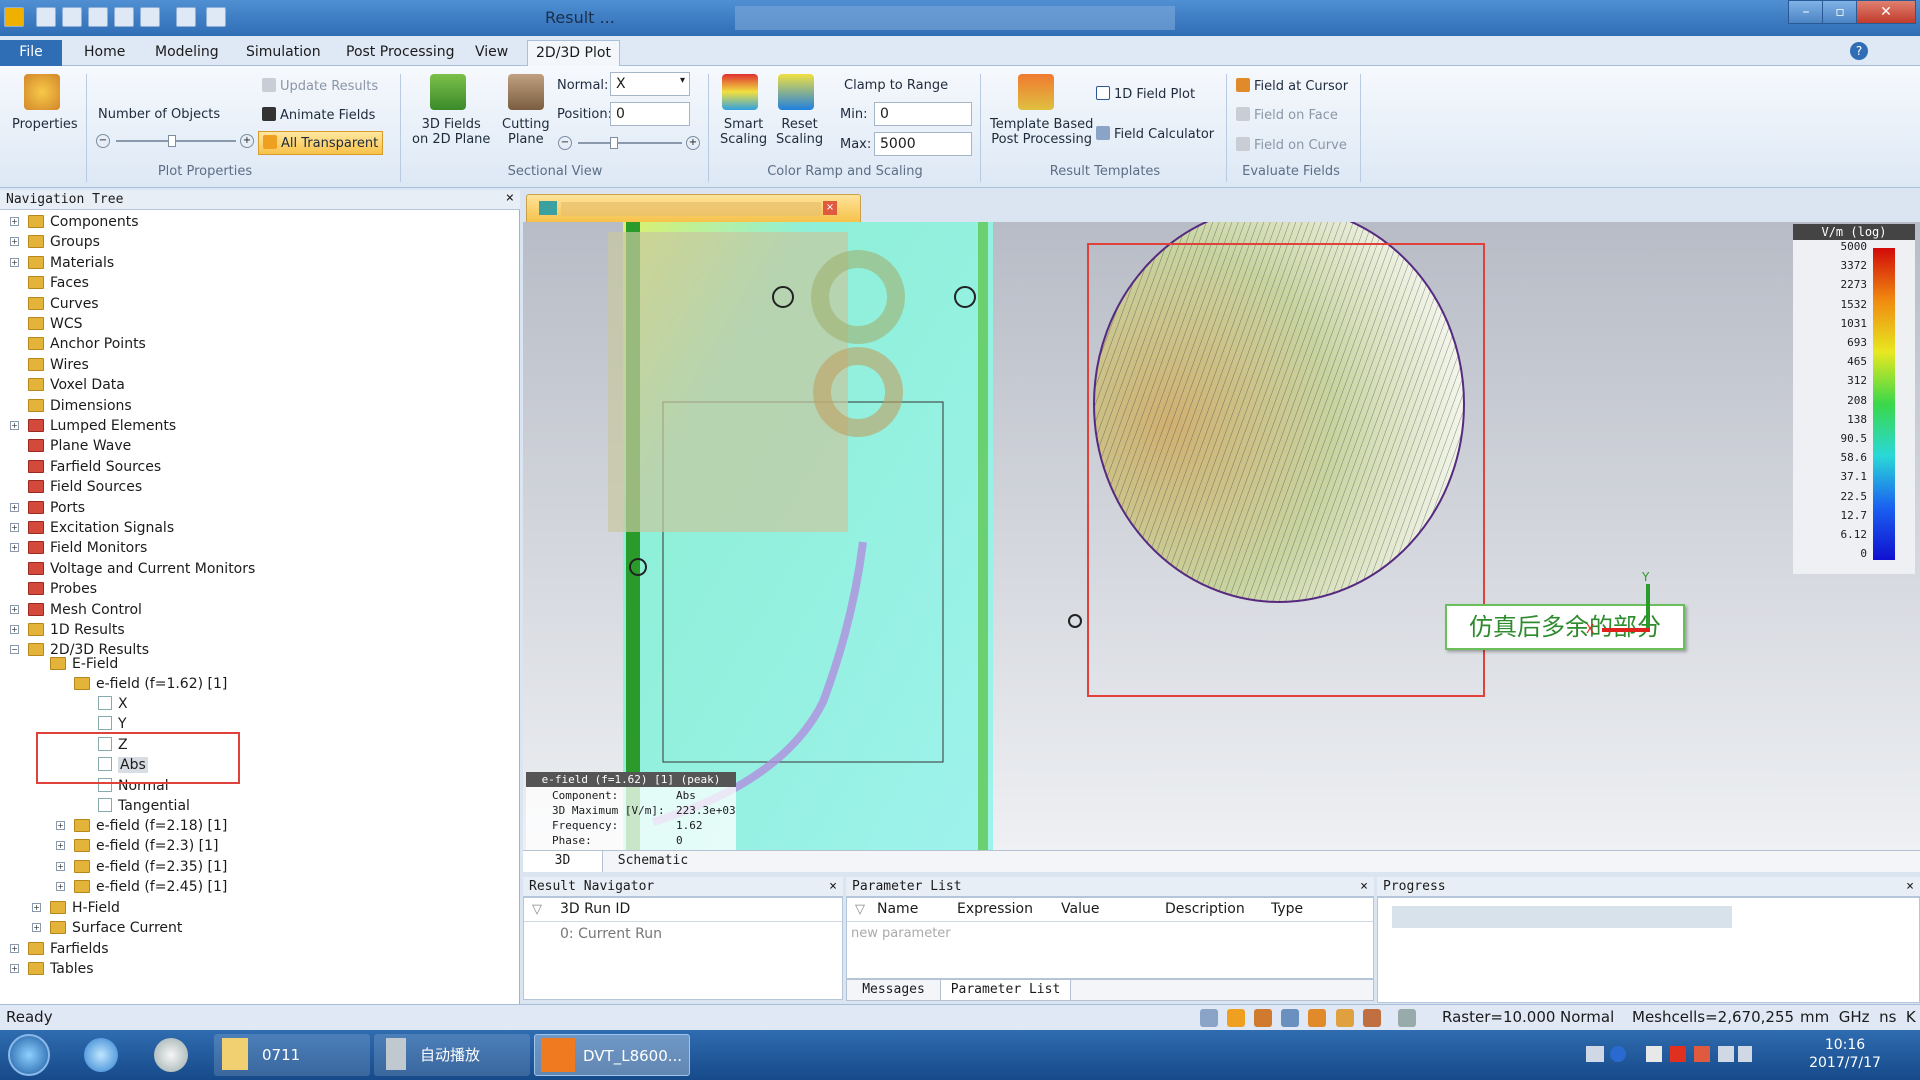 This screenshot has height=1080, width=1920. I want to click on tree-node-wcs: WCS, so click(55, 324).